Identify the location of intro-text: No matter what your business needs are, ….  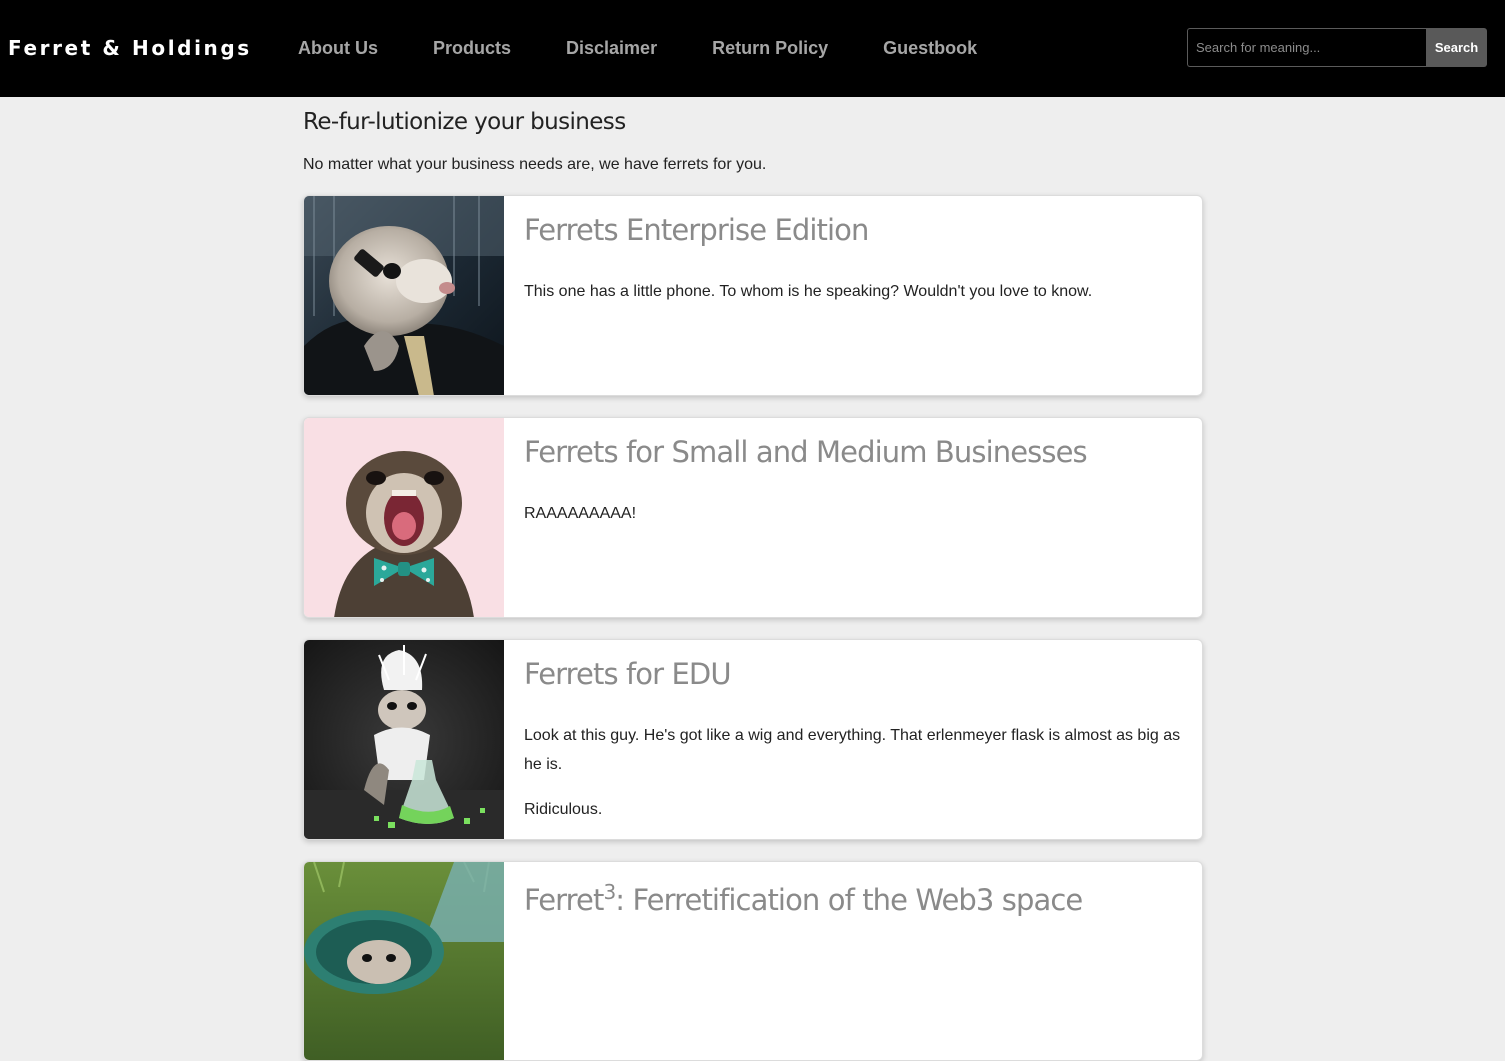
(535, 164).